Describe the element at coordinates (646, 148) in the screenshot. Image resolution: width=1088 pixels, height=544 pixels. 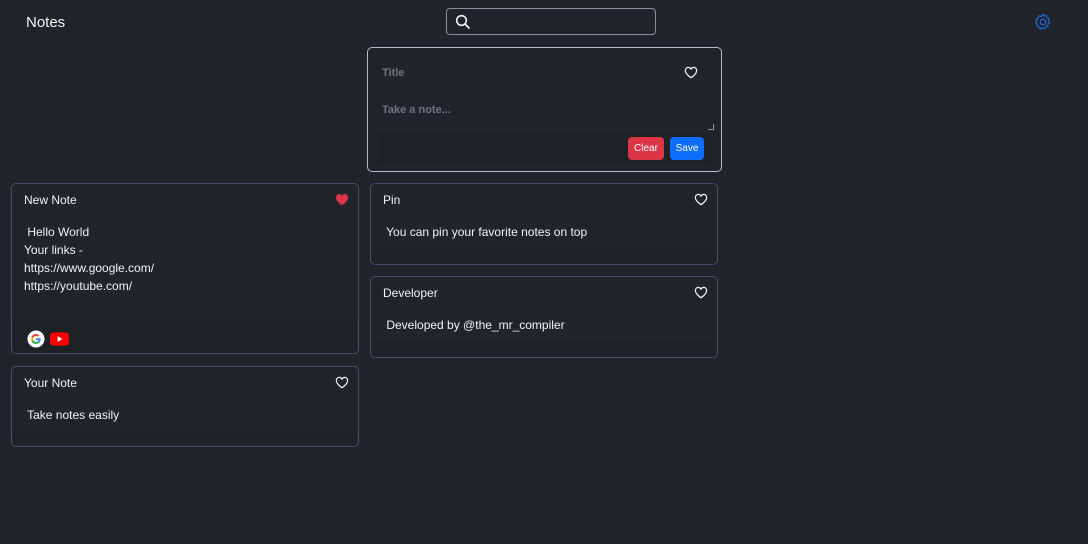
I see `clear-button: Clear` at that location.